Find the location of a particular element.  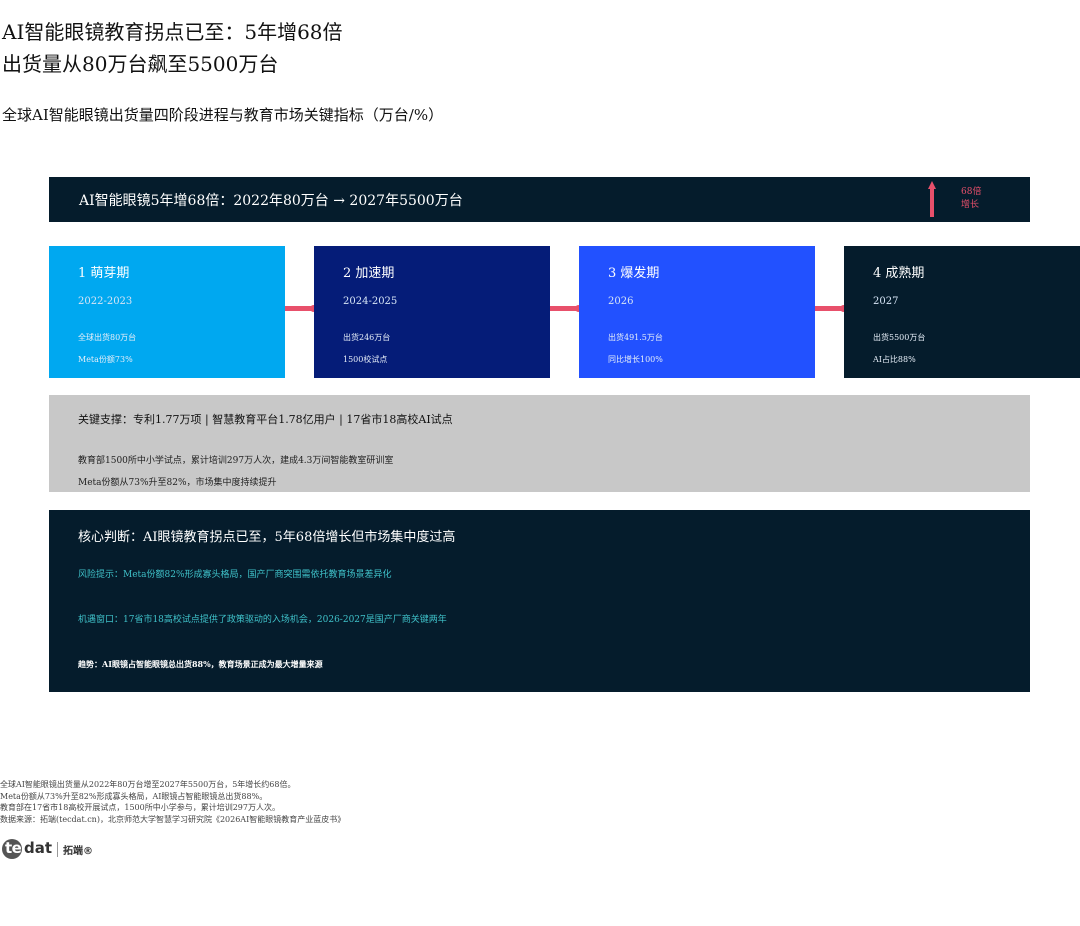

logo-dat-text: dat is located at coordinates (38, 848).